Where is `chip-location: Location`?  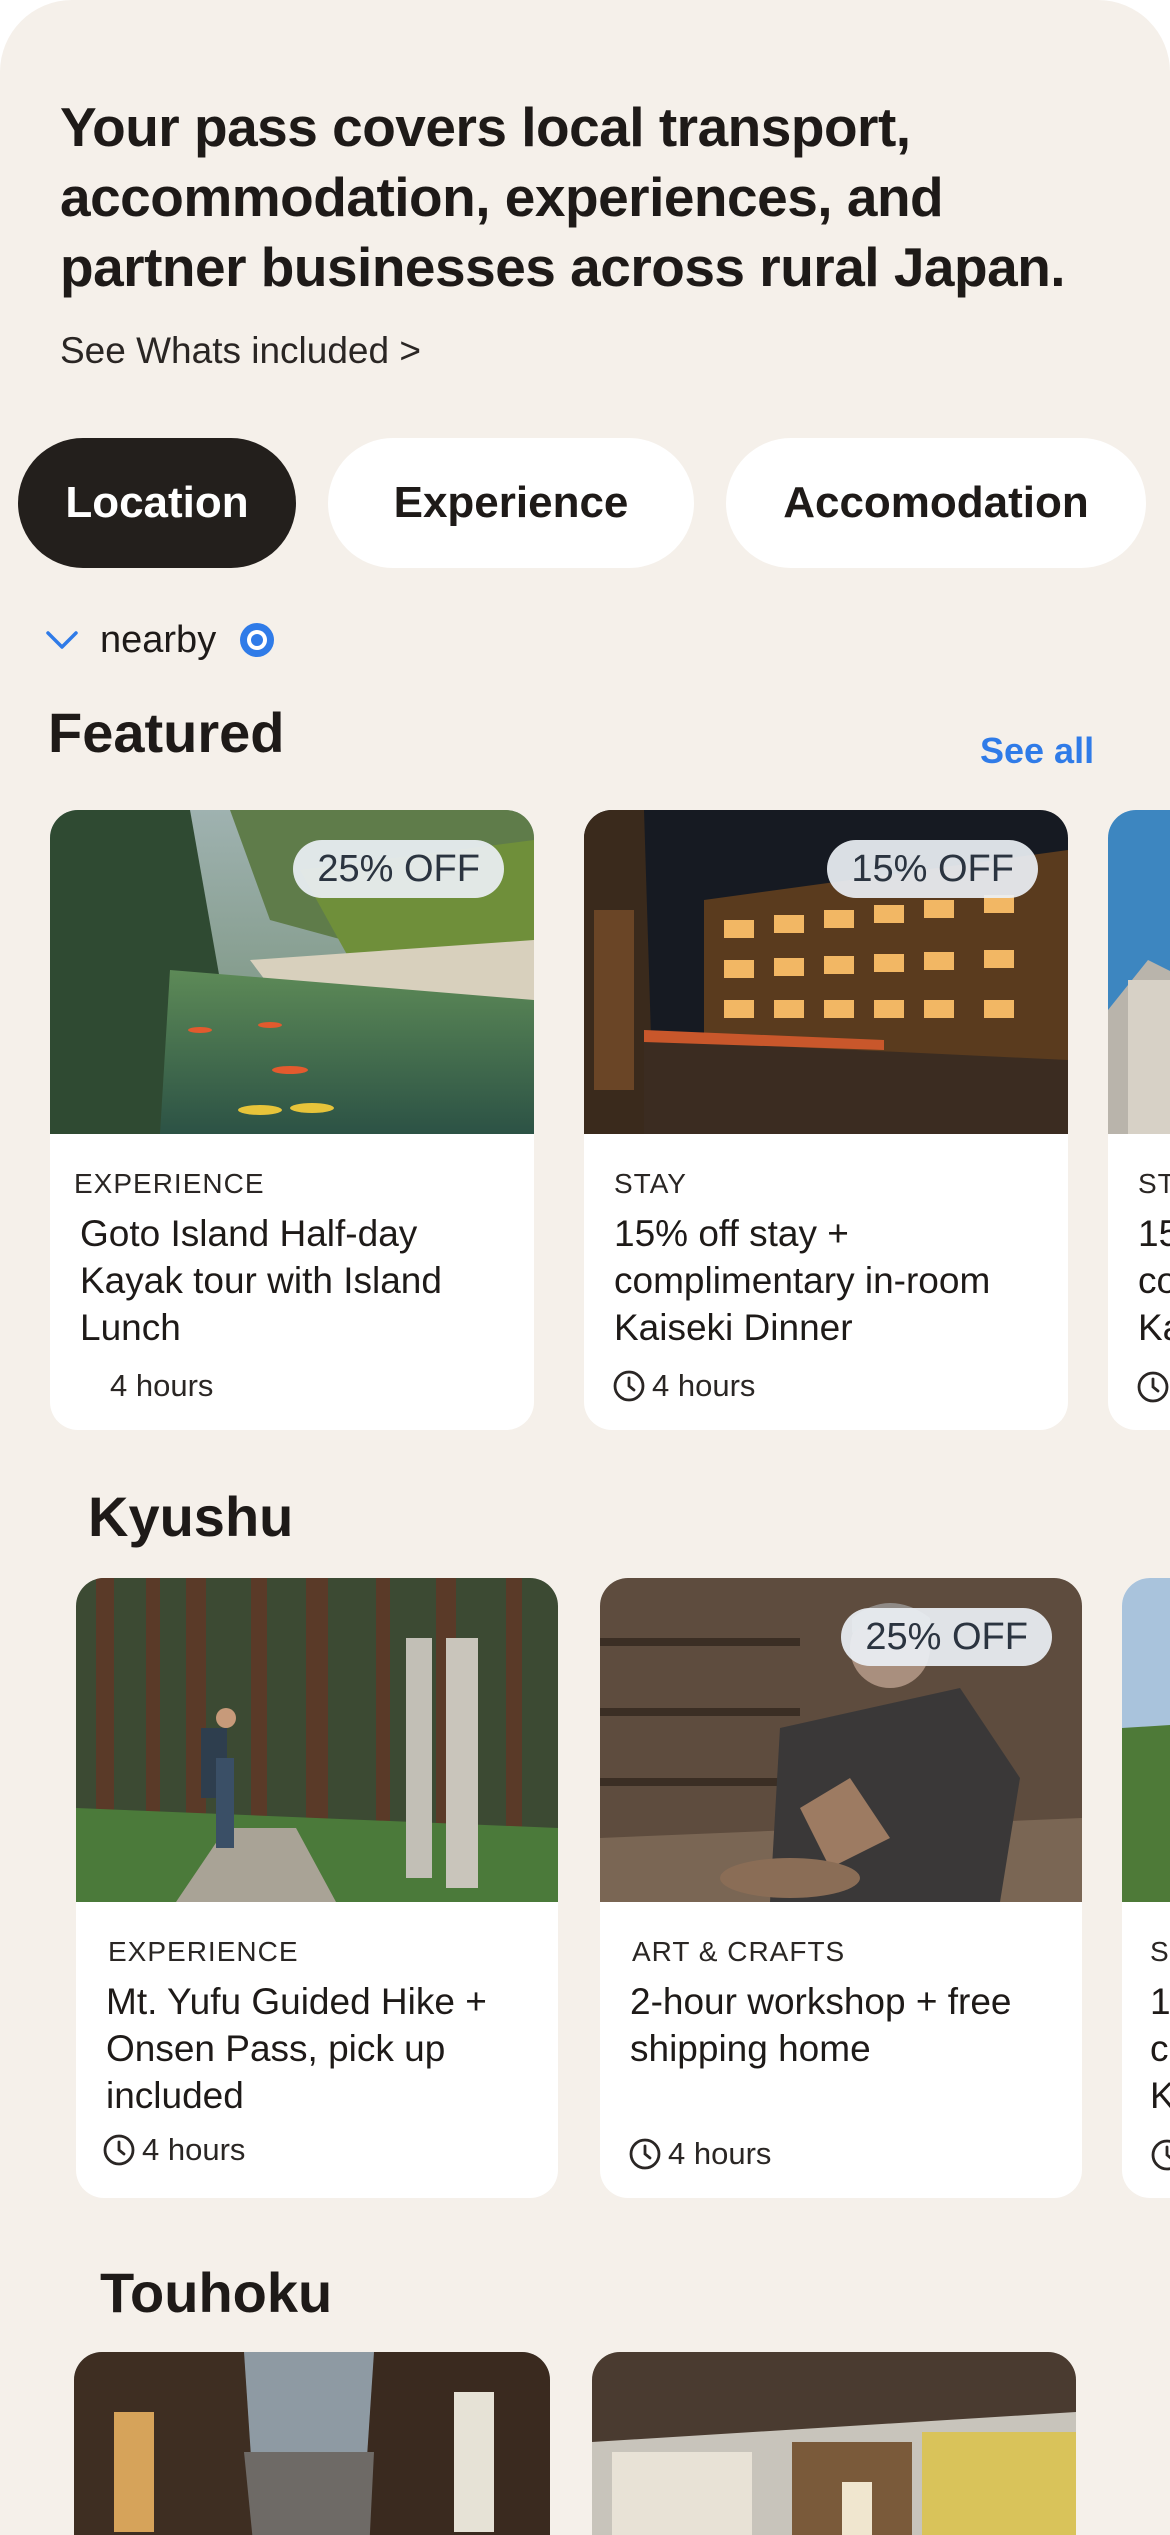
chip-location: Location is located at coordinates (157, 503).